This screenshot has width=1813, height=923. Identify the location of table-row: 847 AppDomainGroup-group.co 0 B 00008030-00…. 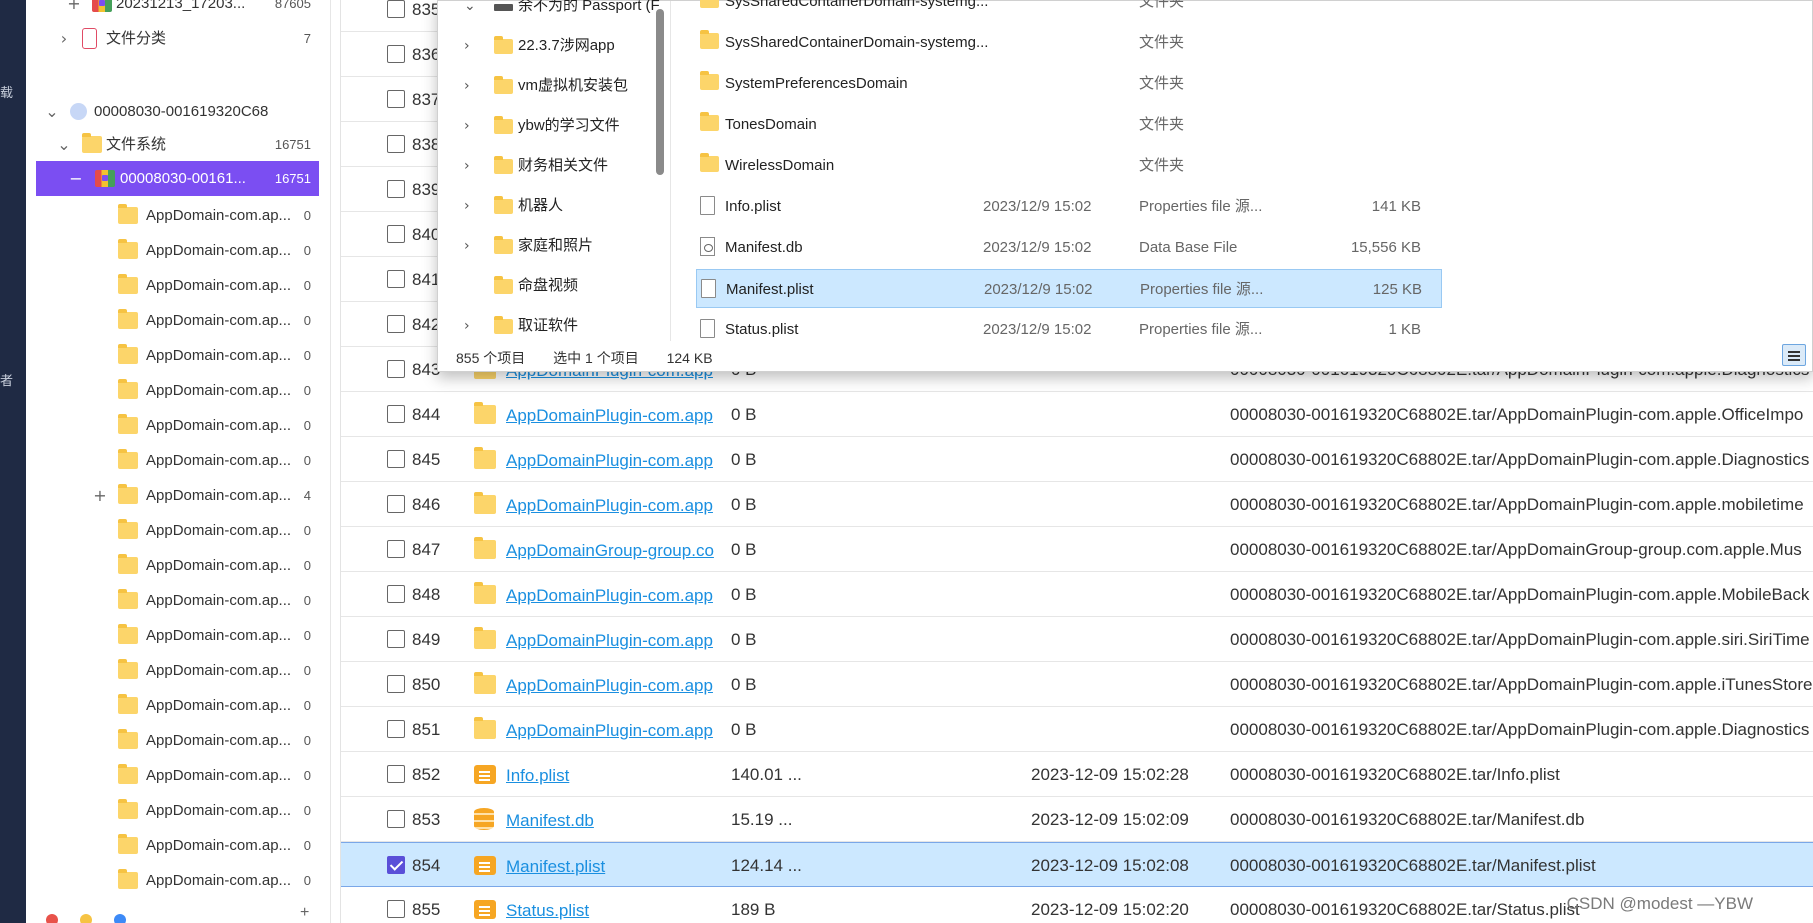
(1077, 549).